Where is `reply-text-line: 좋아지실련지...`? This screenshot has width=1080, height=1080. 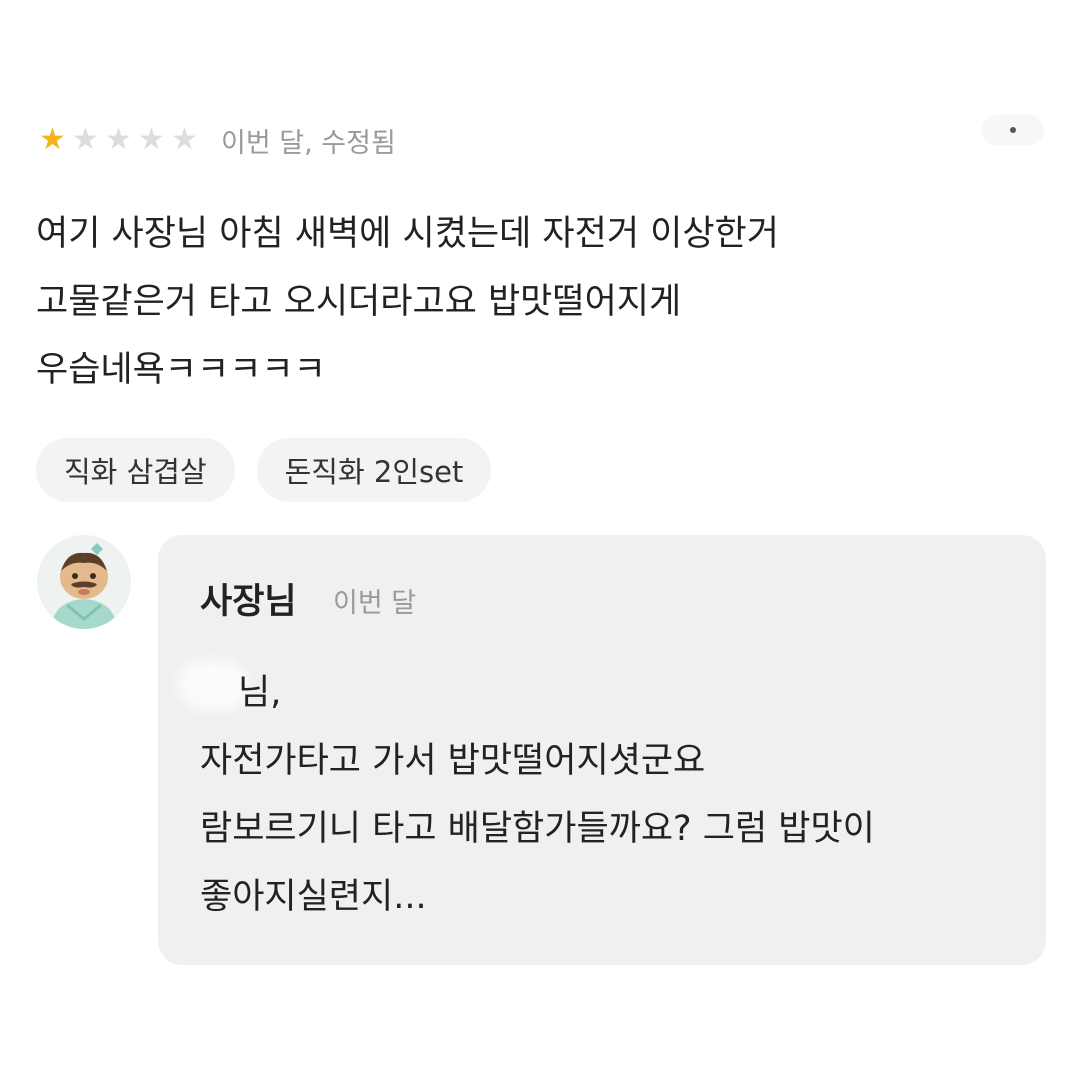
reply-text-line: 좋아지실련지... is located at coordinates (313, 897).